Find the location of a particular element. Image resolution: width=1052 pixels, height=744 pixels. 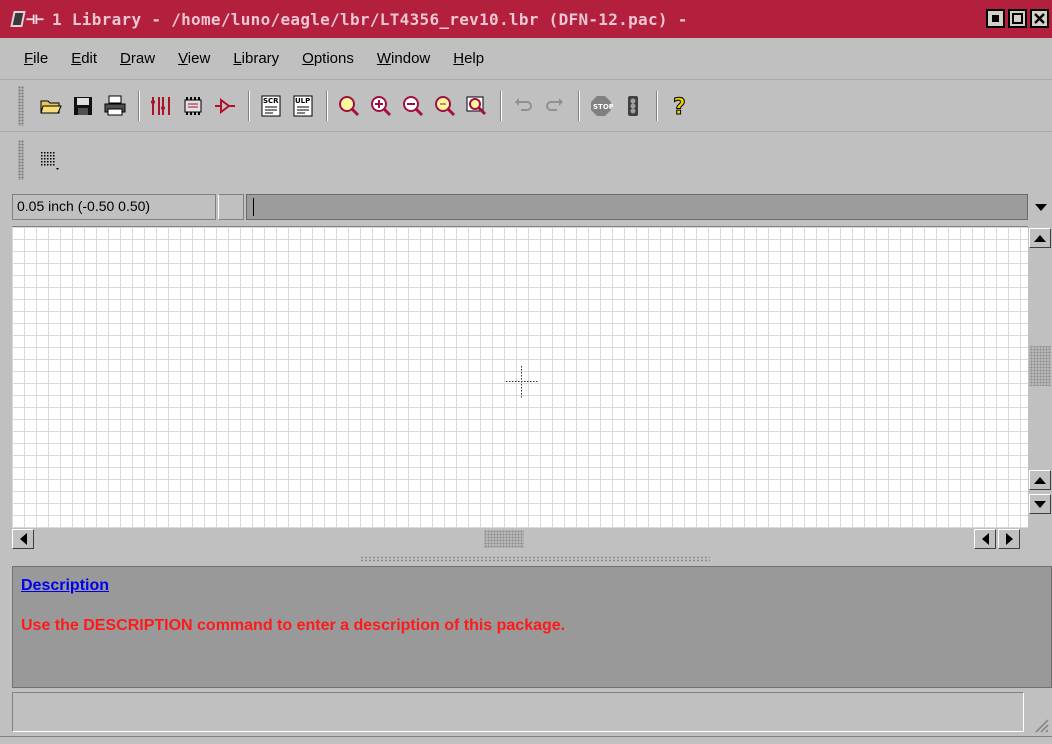

minimize-button is located at coordinates (995, 18).